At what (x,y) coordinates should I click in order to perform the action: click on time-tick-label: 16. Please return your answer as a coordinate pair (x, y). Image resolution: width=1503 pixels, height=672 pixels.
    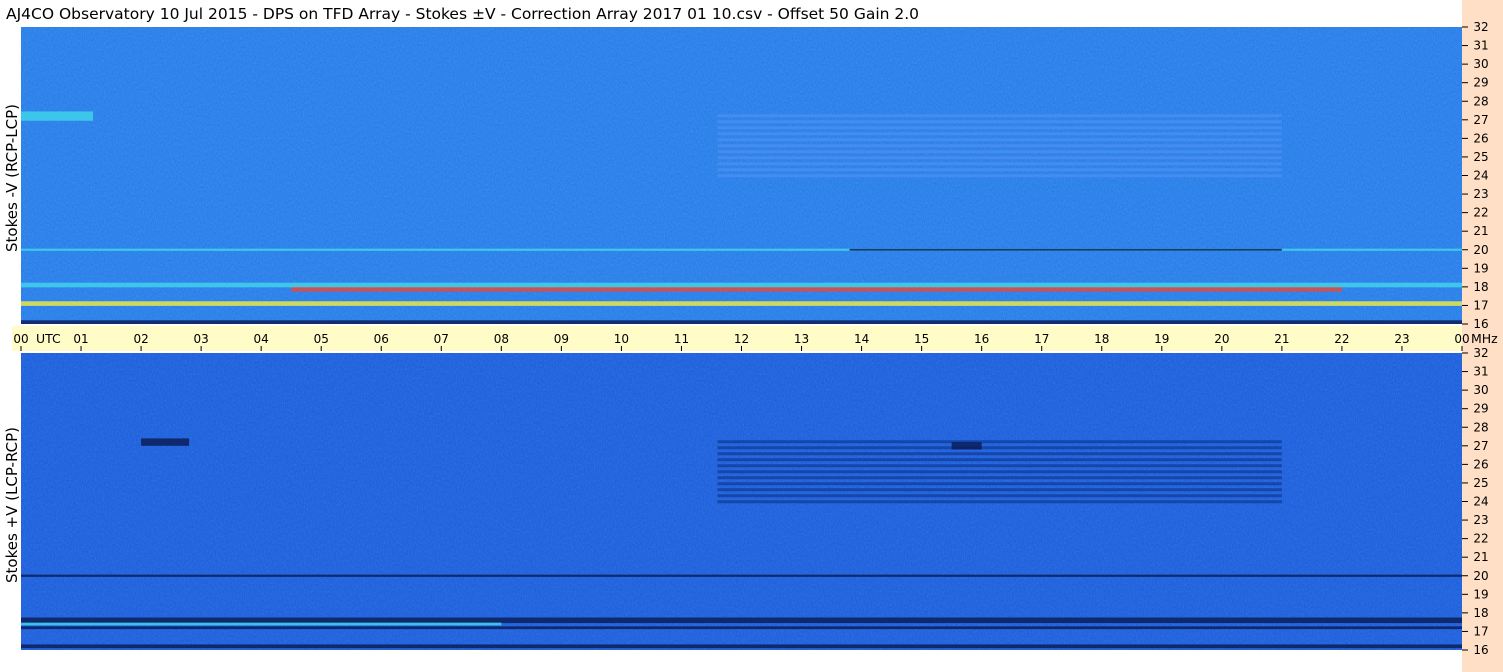
    Looking at the image, I should click on (981, 339).